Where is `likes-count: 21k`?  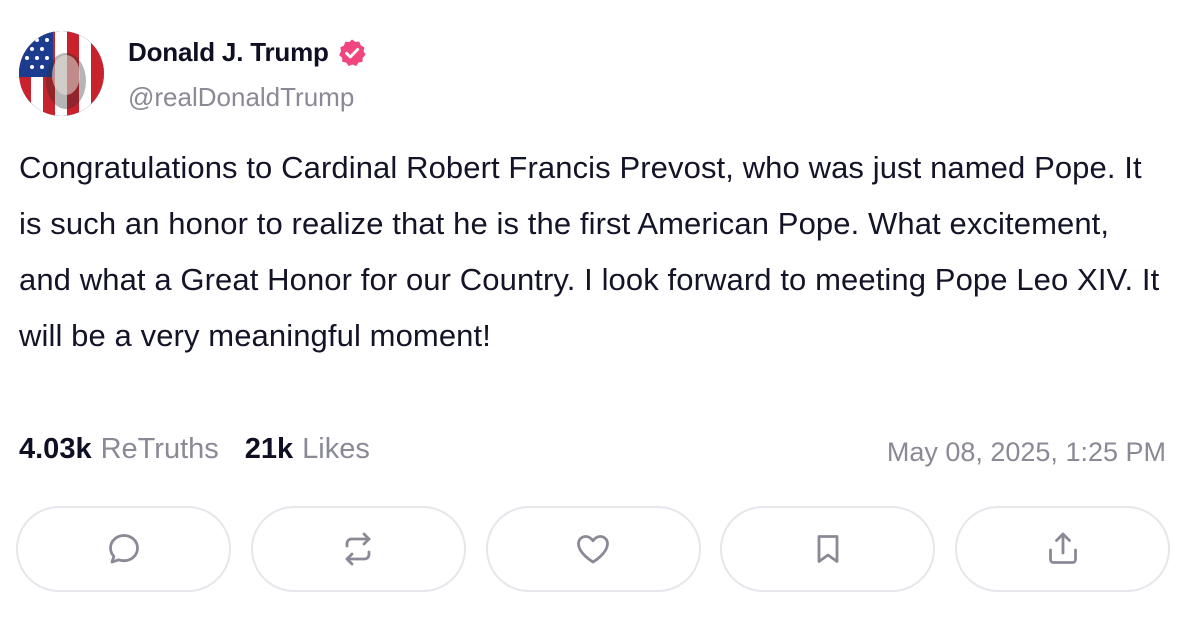
likes-count: 21k is located at coordinates (269, 449).